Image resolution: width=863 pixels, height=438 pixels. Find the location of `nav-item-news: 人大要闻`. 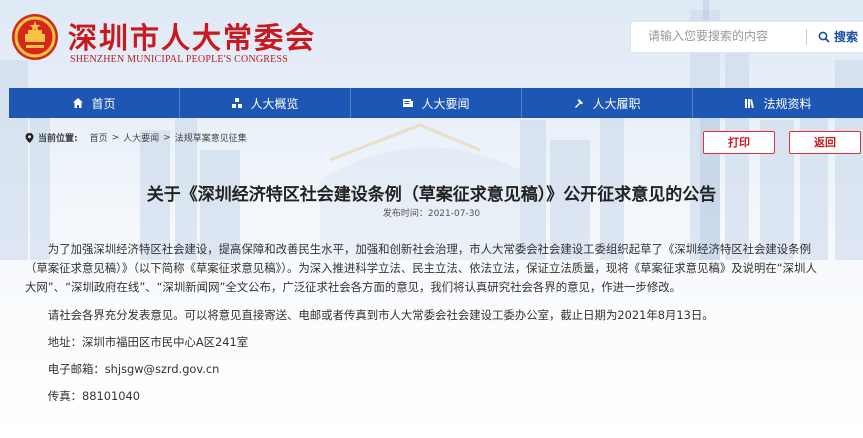

nav-item-news: 人大要闻 is located at coordinates (436, 103).